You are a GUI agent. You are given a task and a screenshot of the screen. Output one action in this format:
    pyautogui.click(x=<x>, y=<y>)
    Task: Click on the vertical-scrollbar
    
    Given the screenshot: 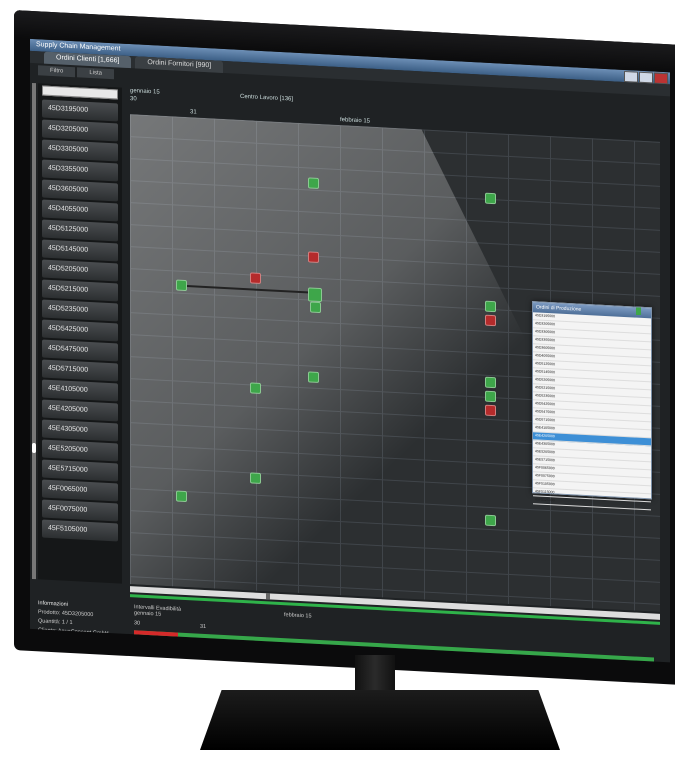 What is the action you would take?
    pyautogui.click(x=34, y=331)
    